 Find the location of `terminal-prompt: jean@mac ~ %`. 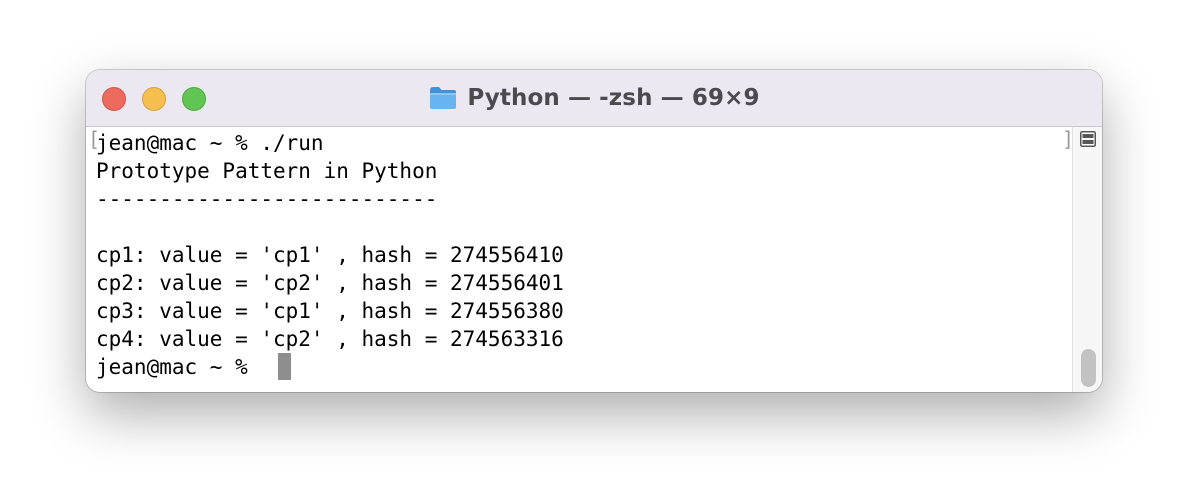

terminal-prompt: jean@mac ~ % is located at coordinates (178, 367).